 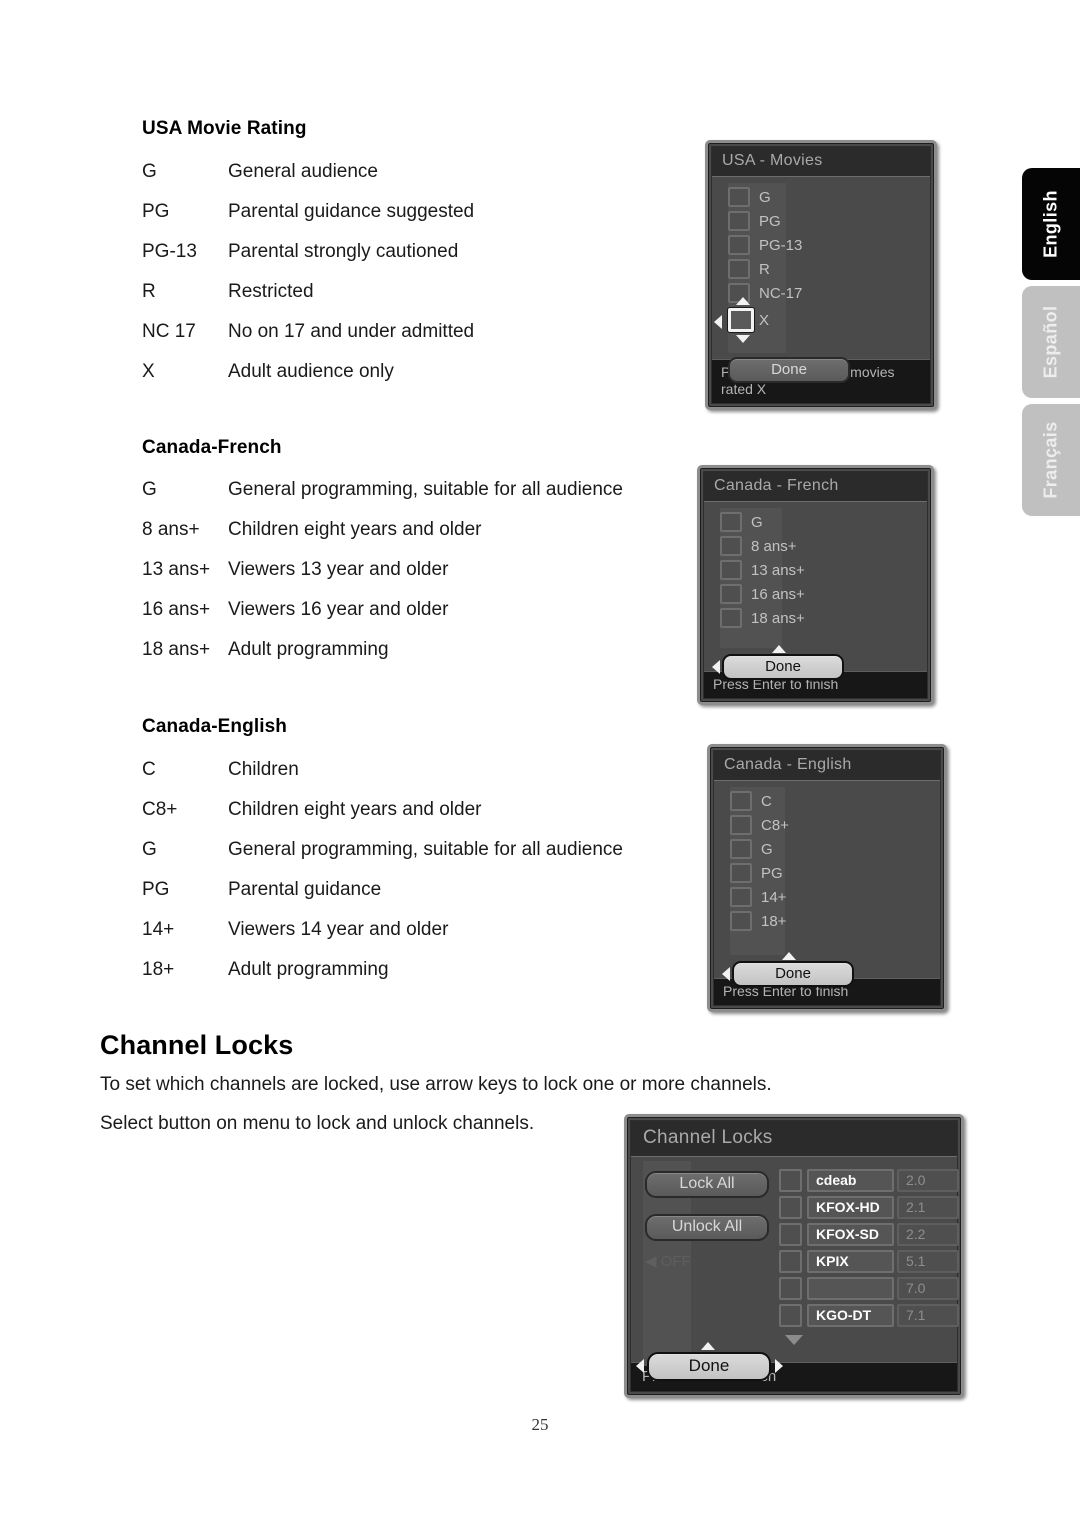 What do you see at coordinates (821, 245) in the screenshot?
I see `osd-checkbox-row: PG-13` at bounding box center [821, 245].